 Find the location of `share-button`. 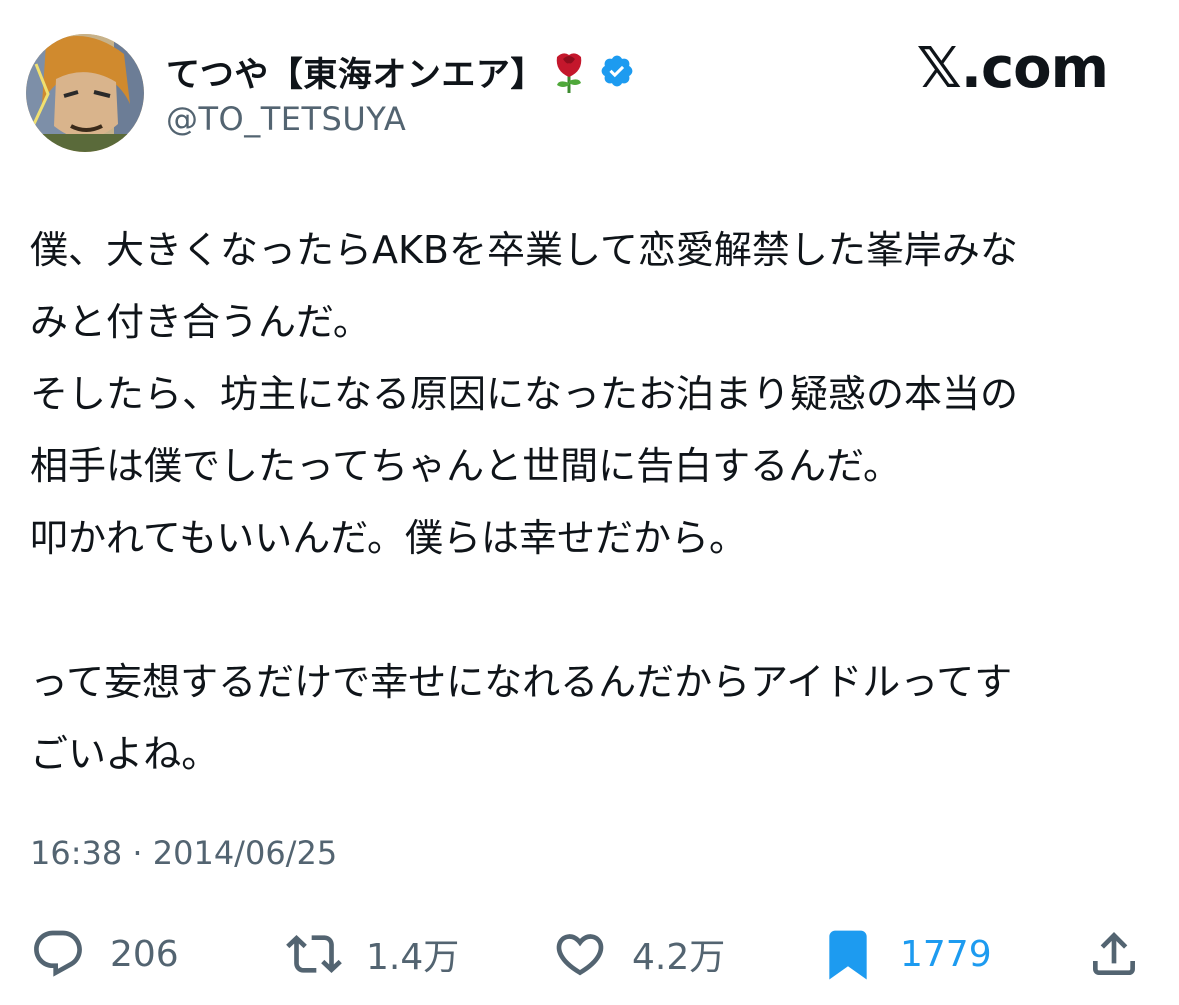

share-button is located at coordinates (1114, 954).